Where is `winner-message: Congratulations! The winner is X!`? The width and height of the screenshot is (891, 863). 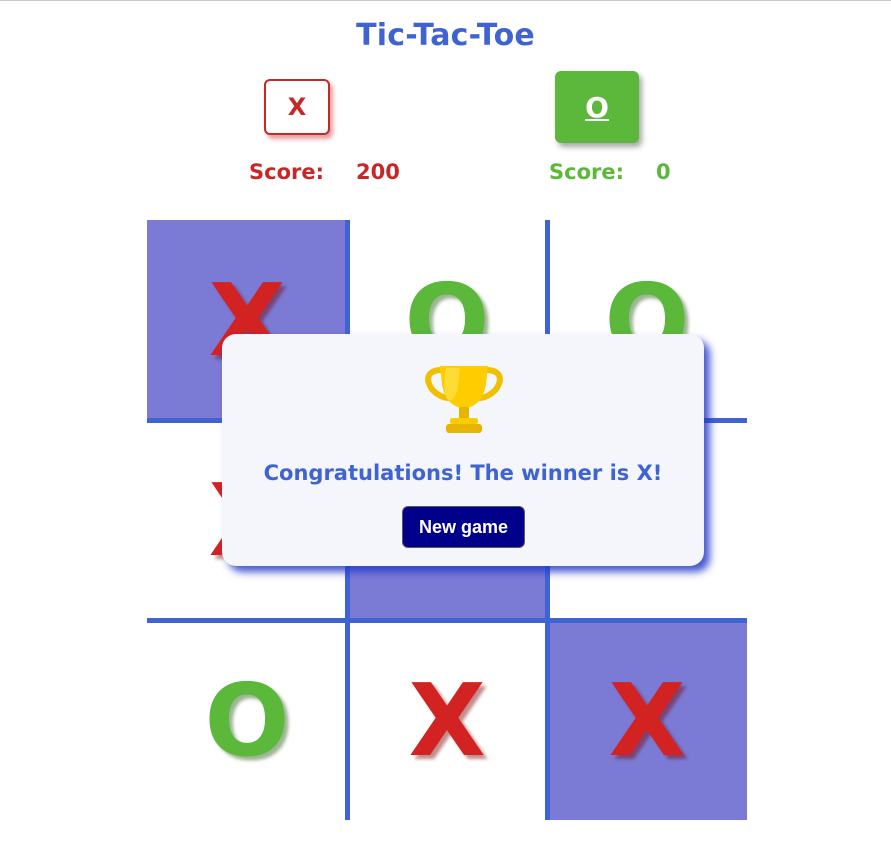 winner-message: Congratulations! The winner is X! is located at coordinates (463, 473).